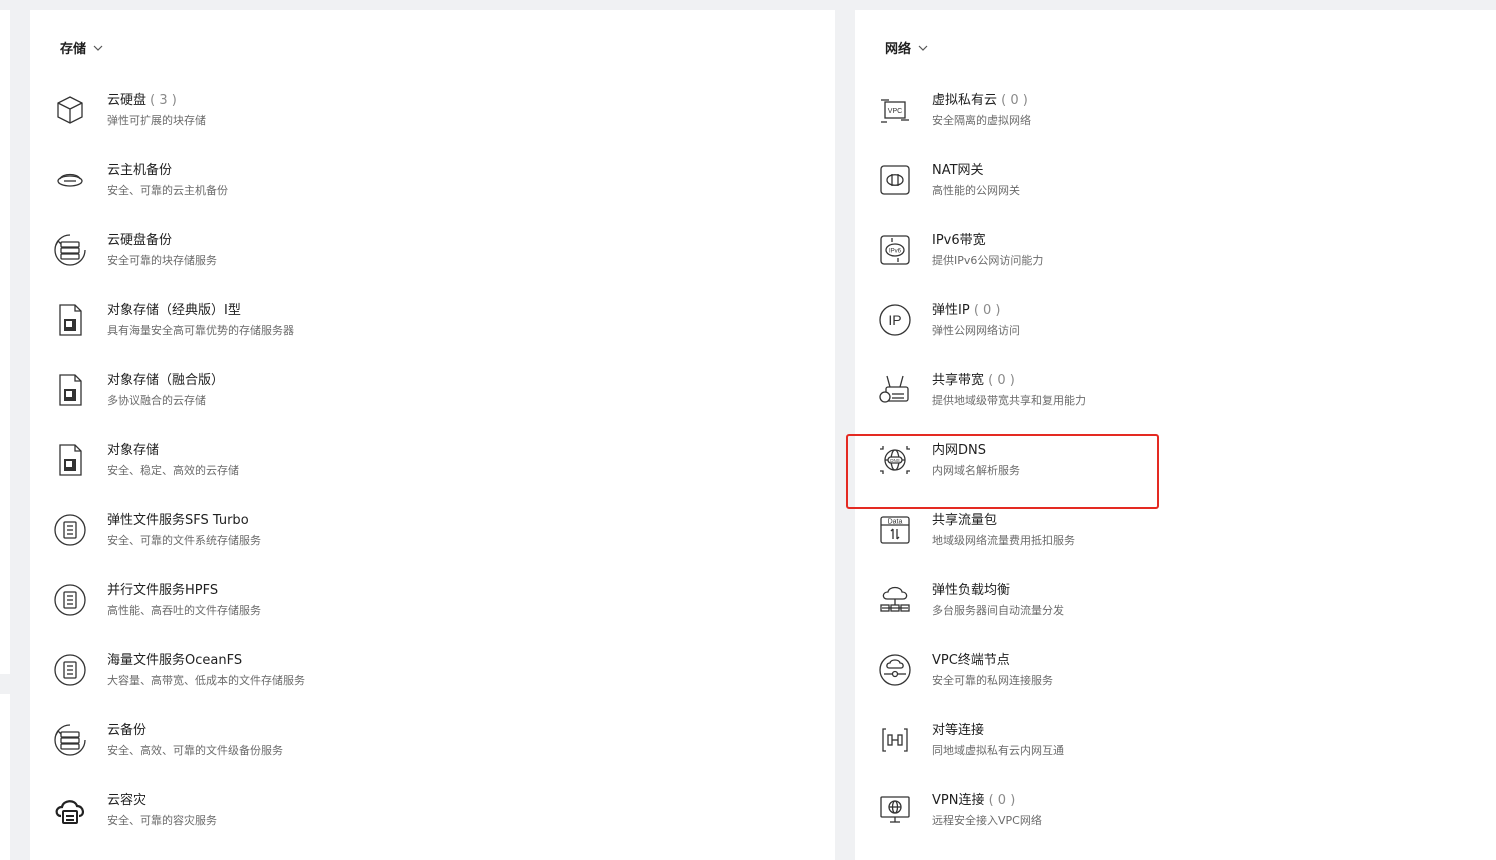 Image resolution: width=1496 pixels, height=860 pixels. Describe the element at coordinates (1077, 670) in the screenshot. I see `network-item-8: VPC终端节点 安全可靠的私网连接服务` at that location.